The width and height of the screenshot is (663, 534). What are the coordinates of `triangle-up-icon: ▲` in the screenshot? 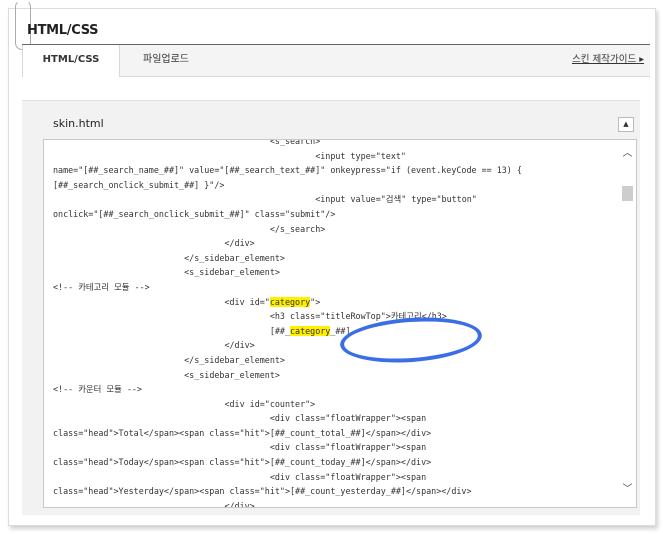 It's located at (626, 124).